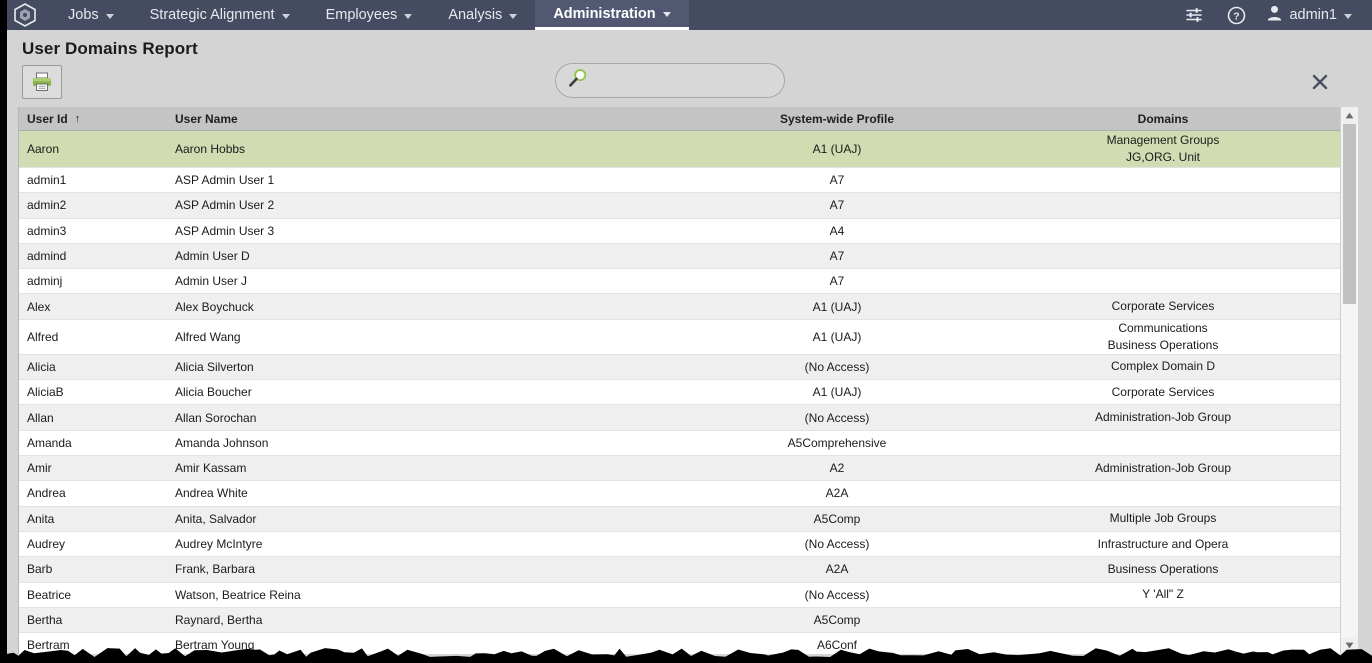 This screenshot has height=663, width=1372. What do you see at coordinates (482, 15) in the screenshot?
I see `nav-item-analysis: Analysis` at bounding box center [482, 15].